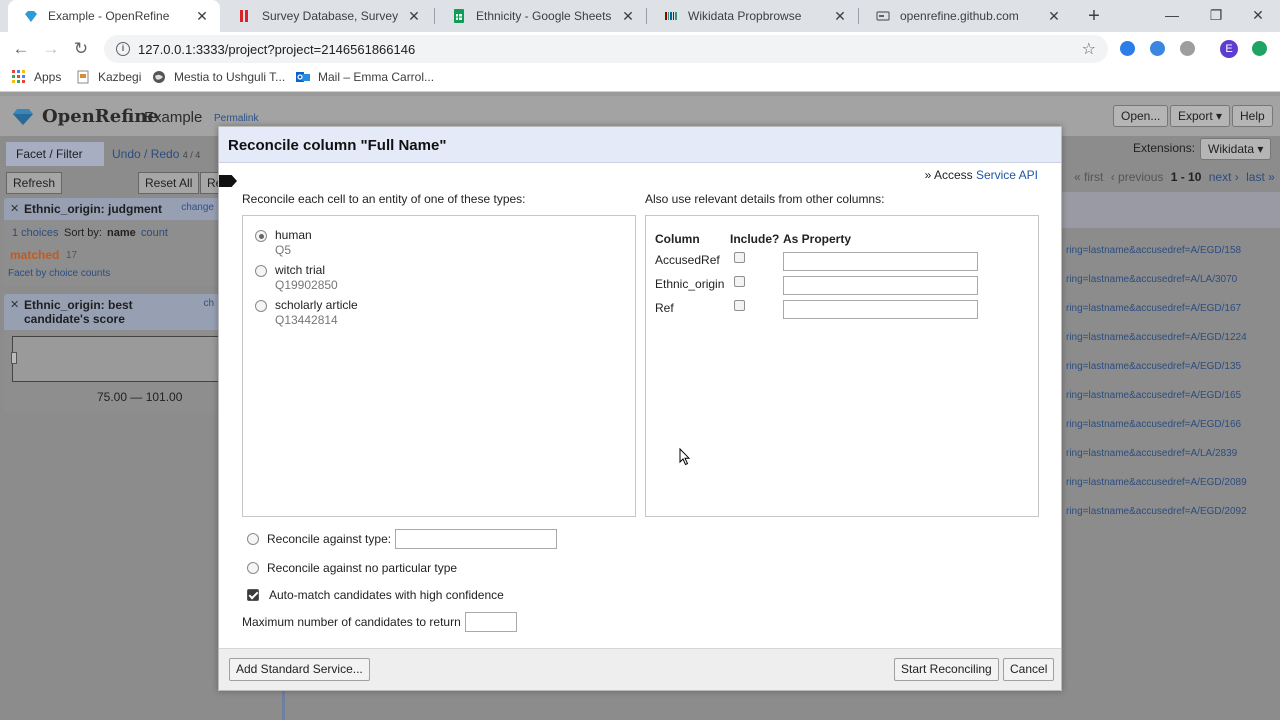  I want to click on against-type-input, so click(476, 539).